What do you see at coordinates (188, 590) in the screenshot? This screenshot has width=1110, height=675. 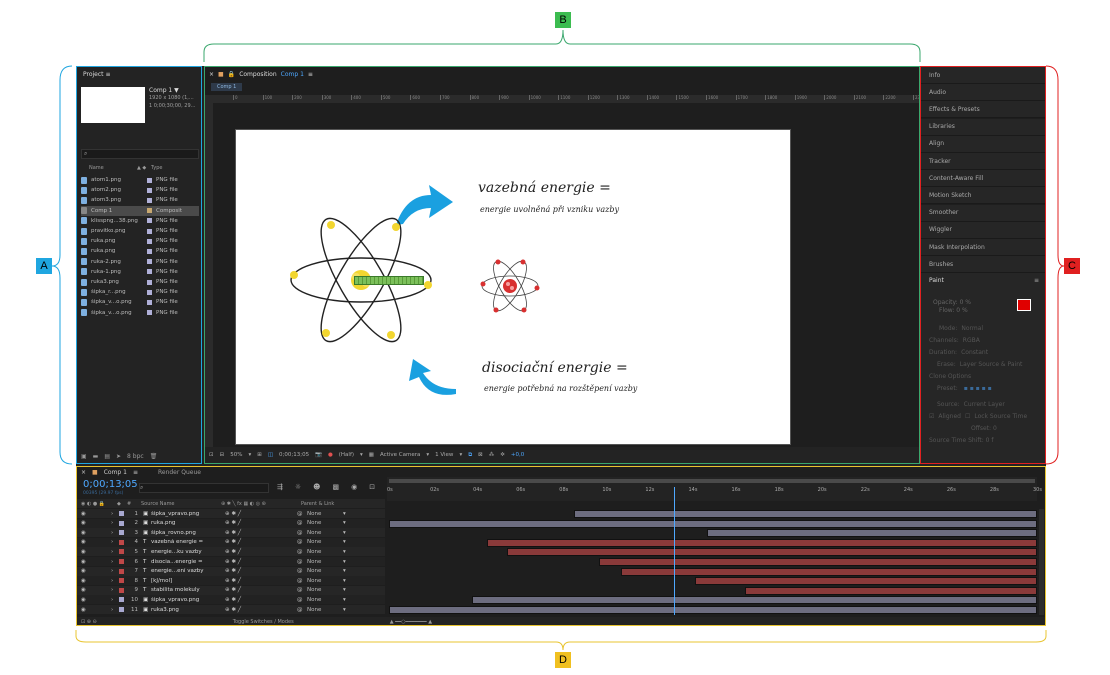 I see `layer-name: stabilita molekuly` at bounding box center [188, 590].